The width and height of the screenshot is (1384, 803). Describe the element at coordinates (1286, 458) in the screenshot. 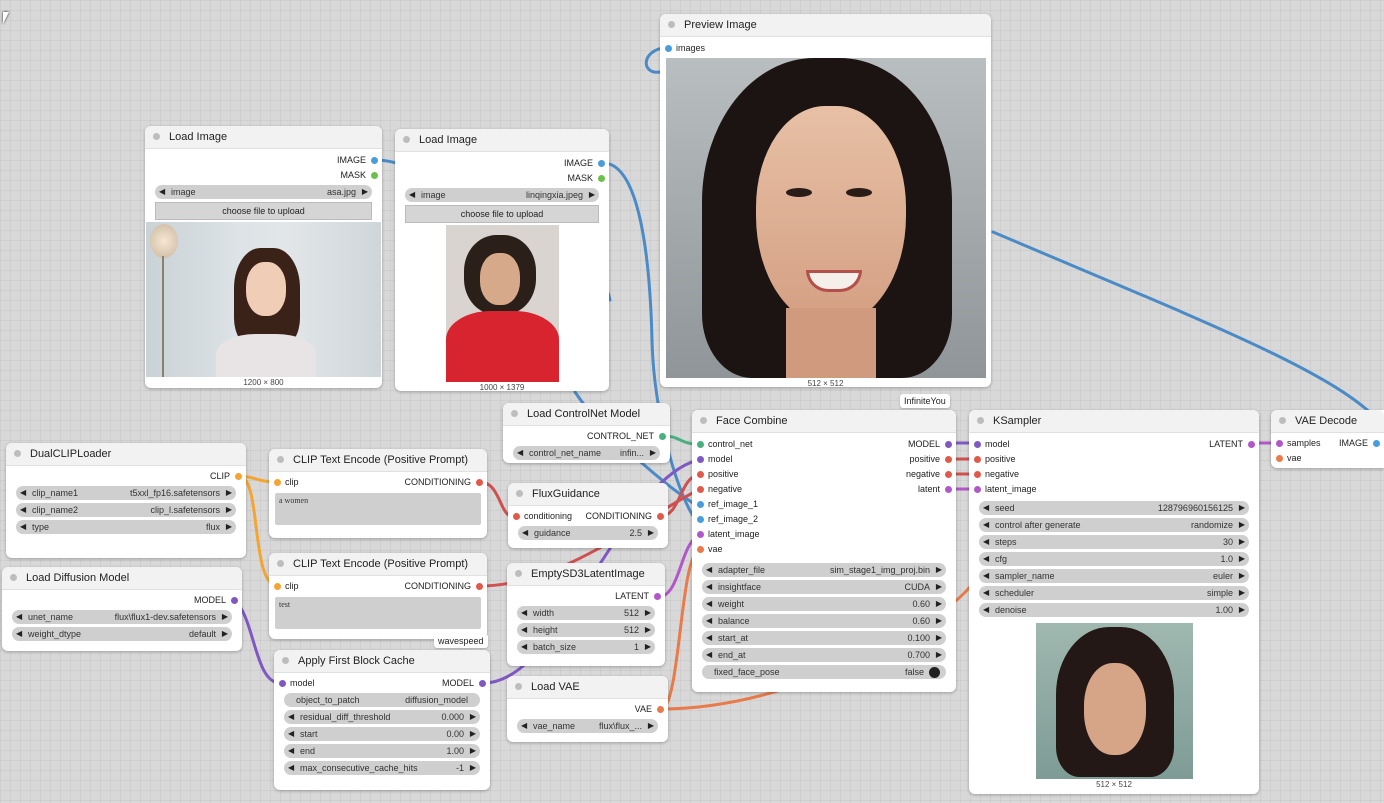

I see `input-vae: vae` at that location.